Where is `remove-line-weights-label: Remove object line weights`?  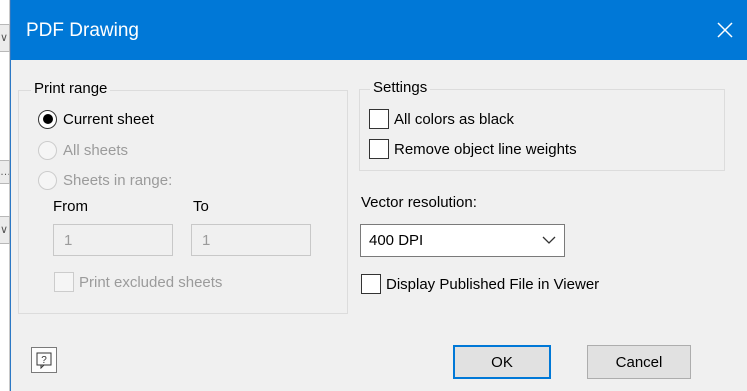
remove-line-weights-label: Remove object line weights is located at coordinates (485, 149).